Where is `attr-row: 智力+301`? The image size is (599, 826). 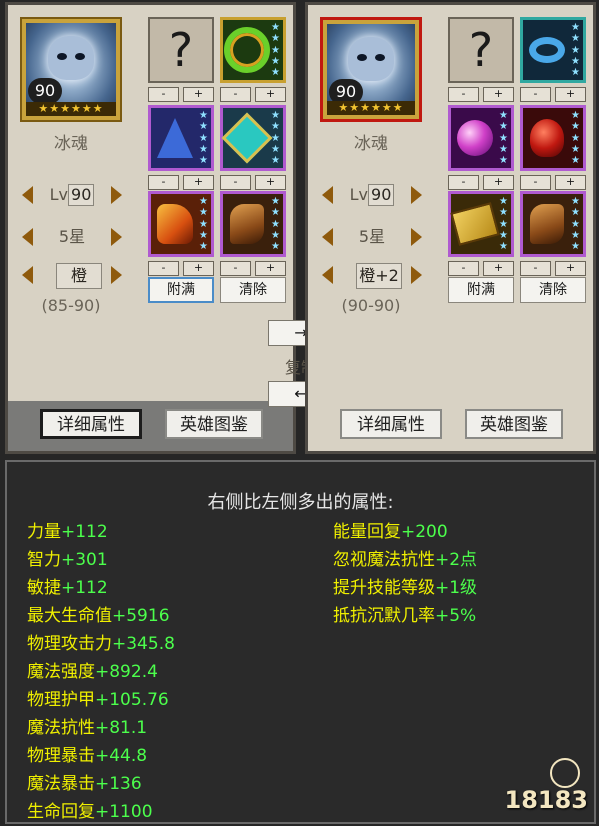 attr-row: 智力+301 is located at coordinates (67, 560).